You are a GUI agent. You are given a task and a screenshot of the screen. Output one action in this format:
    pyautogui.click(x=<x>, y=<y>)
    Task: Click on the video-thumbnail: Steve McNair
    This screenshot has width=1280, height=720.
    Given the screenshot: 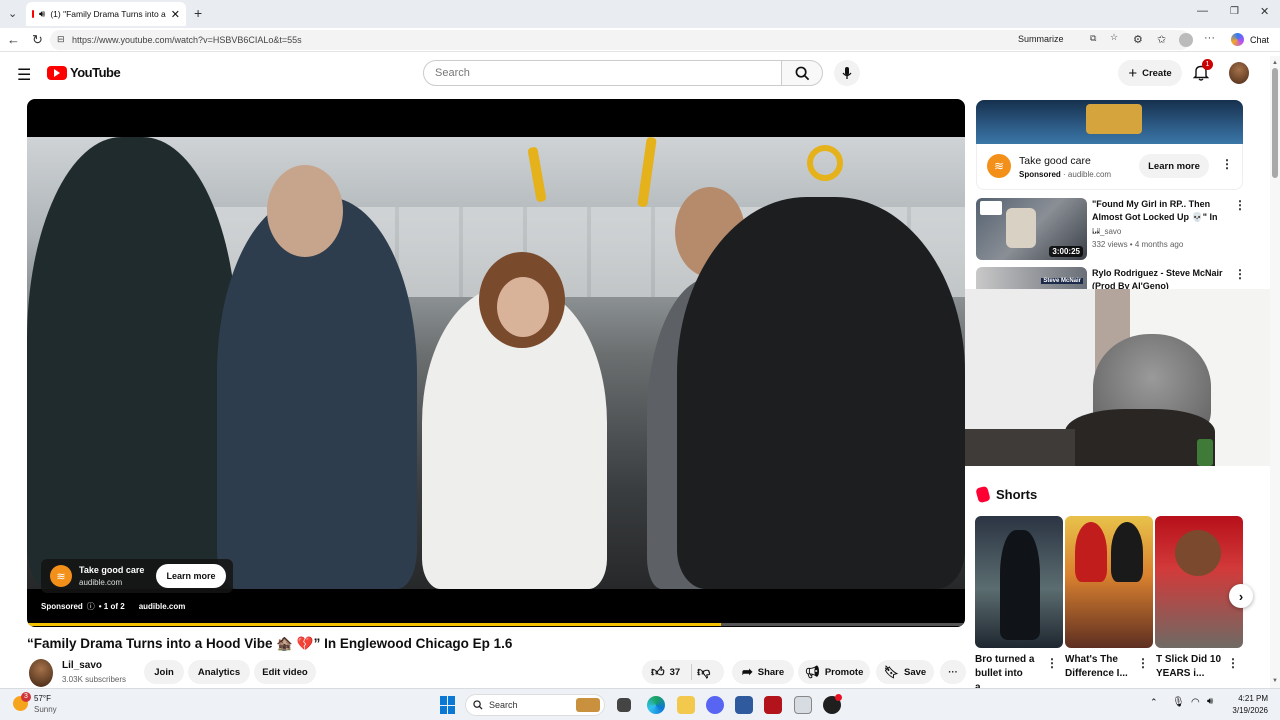 What is the action you would take?
    pyautogui.click(x=1031, y=278)
    